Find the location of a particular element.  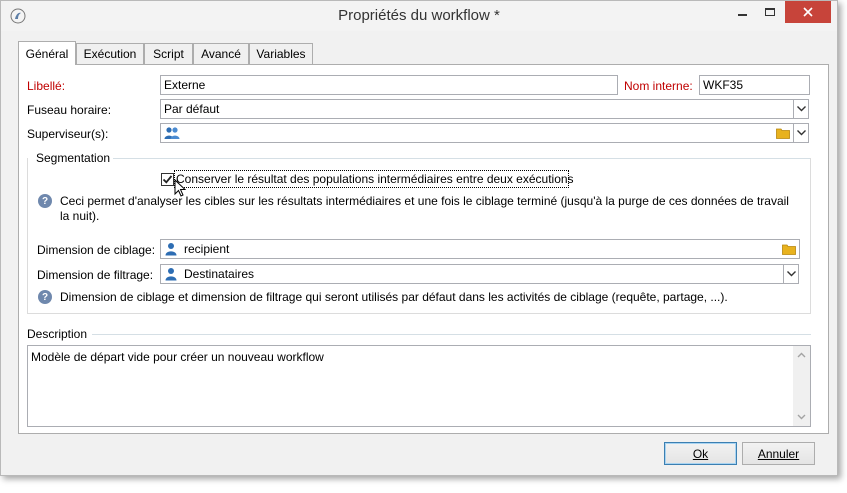

window-title: Propriétés du workflow * is located at coordinates (419, 15).